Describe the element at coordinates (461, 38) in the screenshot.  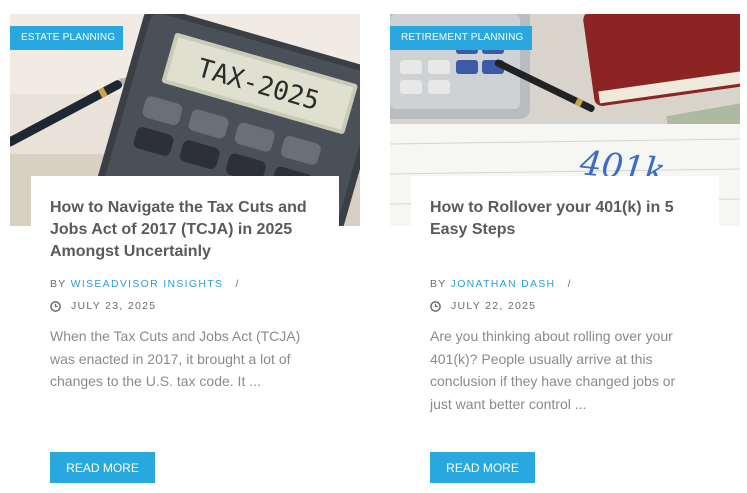
I see `category-tag: RETIREMENT PLANNING` at that location.